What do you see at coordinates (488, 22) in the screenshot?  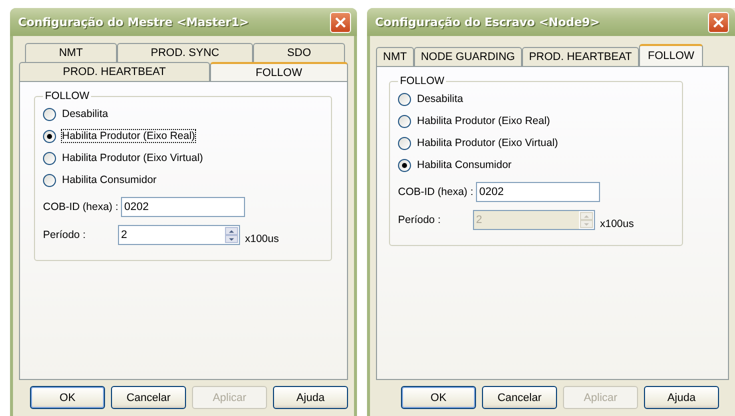 I see `window-title: Configuração do Escravo <Node9>` at bounding box center [488, 22].